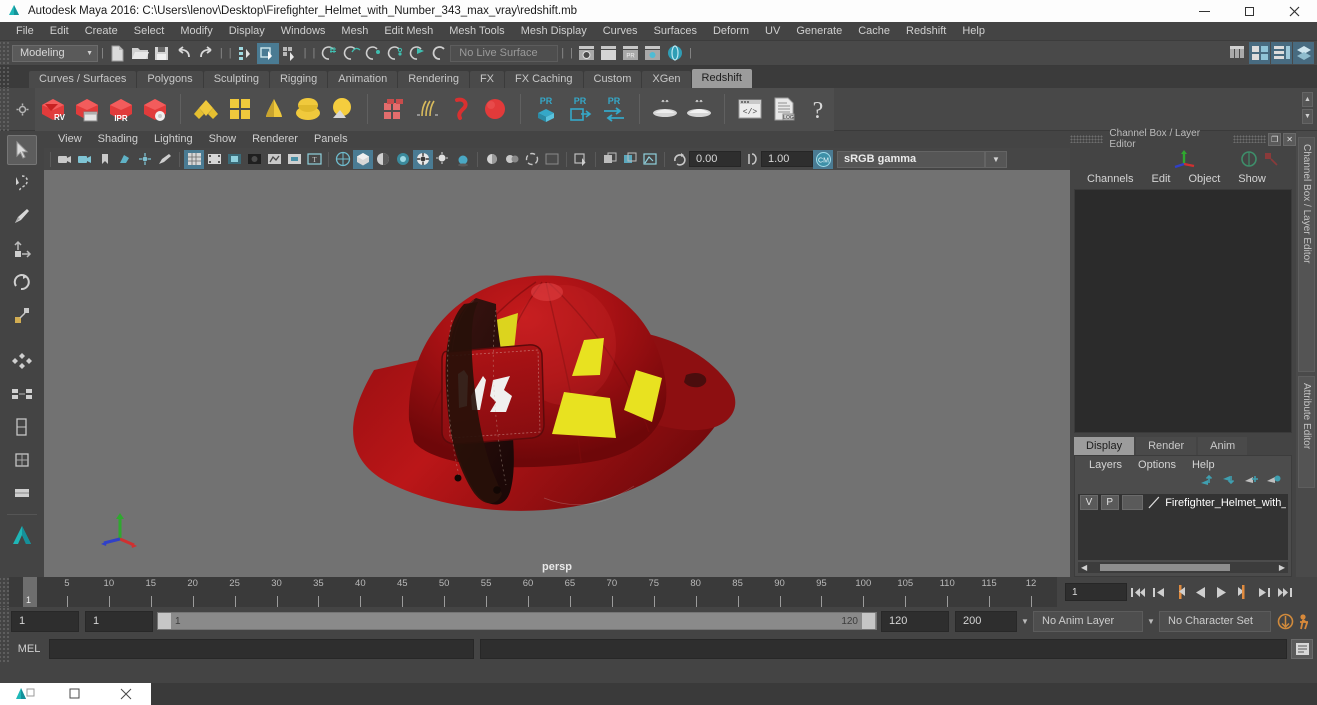 This screenshot has height=705, width=1317. Describe the element at coordinates (294, 159) in the screenshot. I see `exposure-icon` at that location.